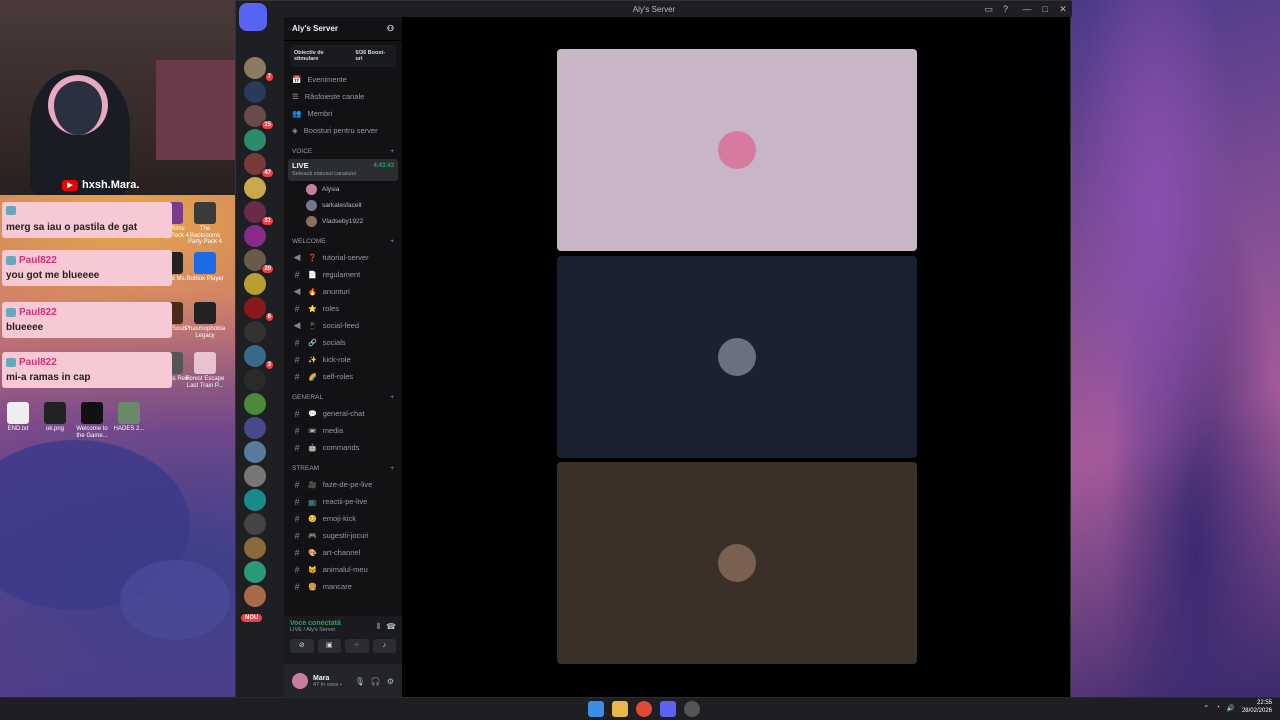 The width and height of the screenshot is (1280, 720). What do you see at coordinates (343, 359) in the screenshot?
I see `channel-kick-role: # ✨ kick-role` at bounding box center [343, 359].